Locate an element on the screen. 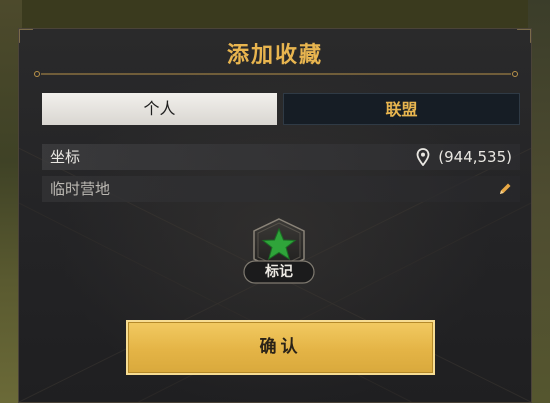 This screenshot has height=403, width=550. scope-tabs: 个人 联盟 is located at coordinates (281, 109).